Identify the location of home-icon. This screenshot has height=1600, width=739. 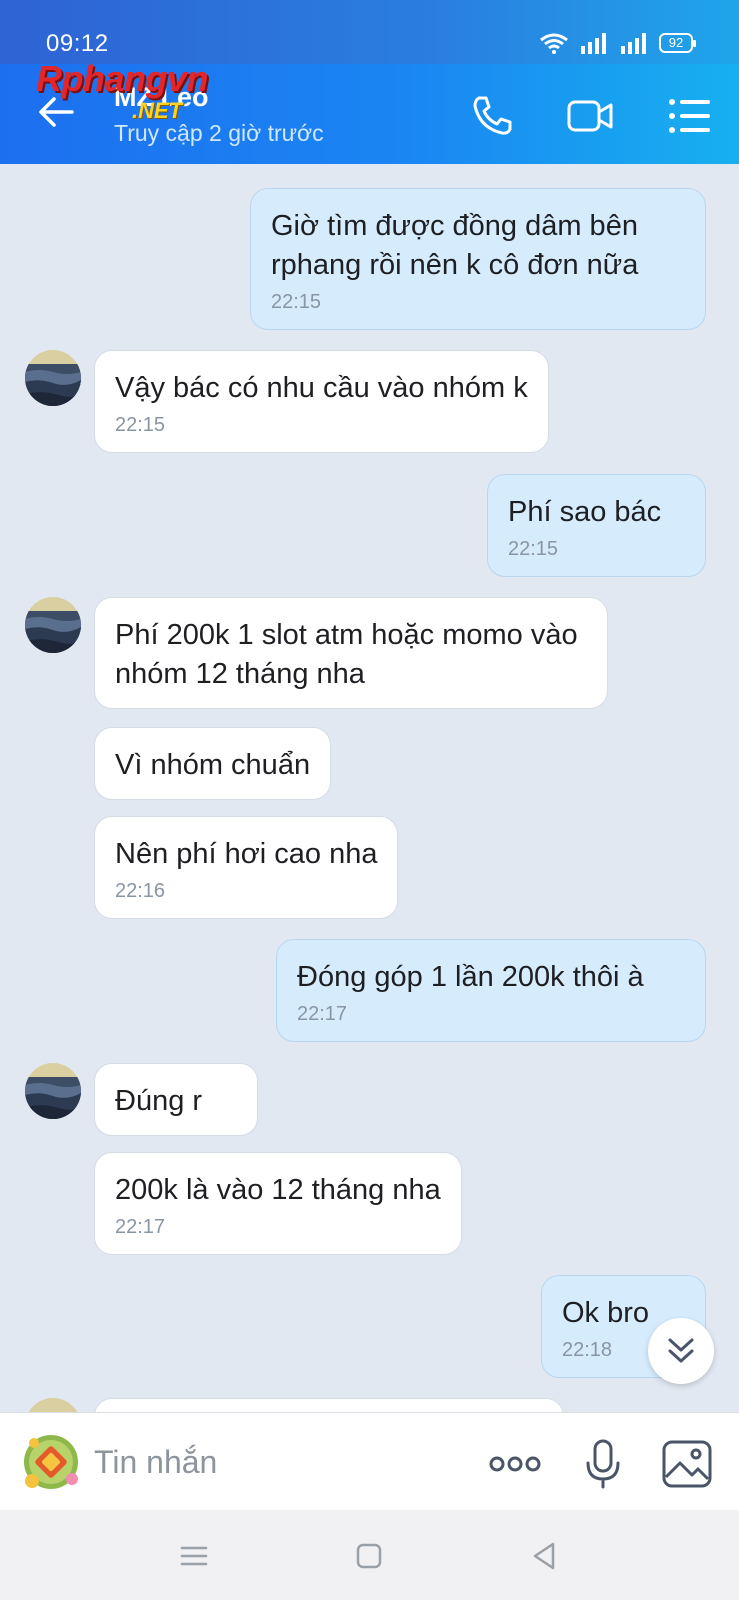
(369, 1556).